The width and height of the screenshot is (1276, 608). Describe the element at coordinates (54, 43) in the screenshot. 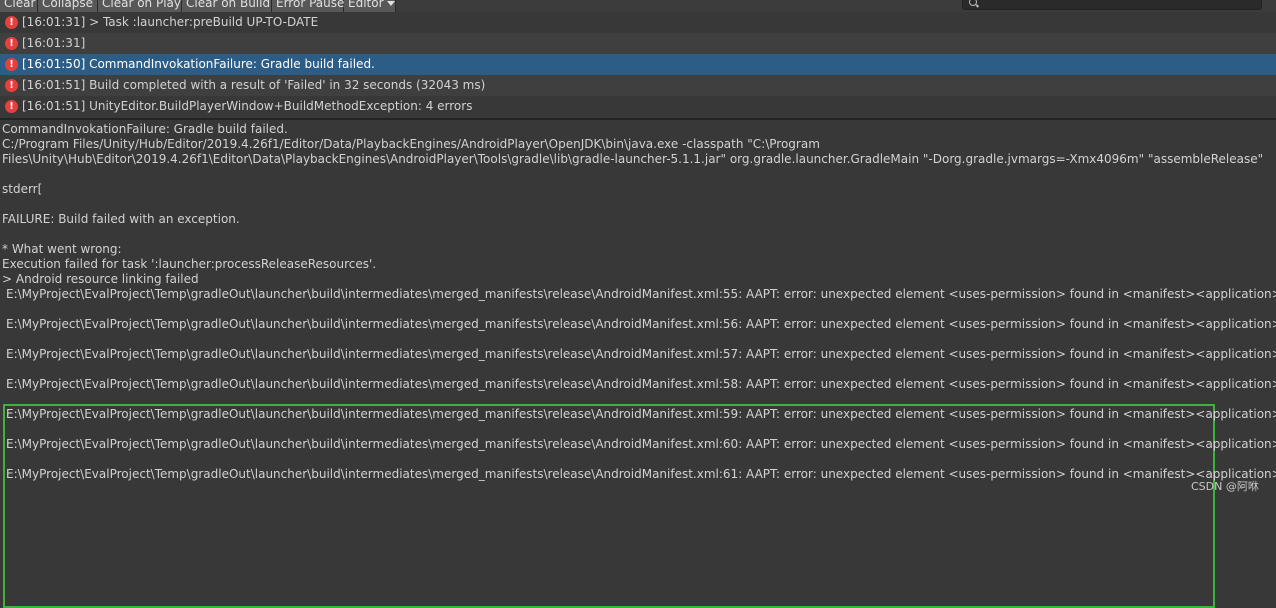

I see `log-entry-text: [16:01:31]` at that location.